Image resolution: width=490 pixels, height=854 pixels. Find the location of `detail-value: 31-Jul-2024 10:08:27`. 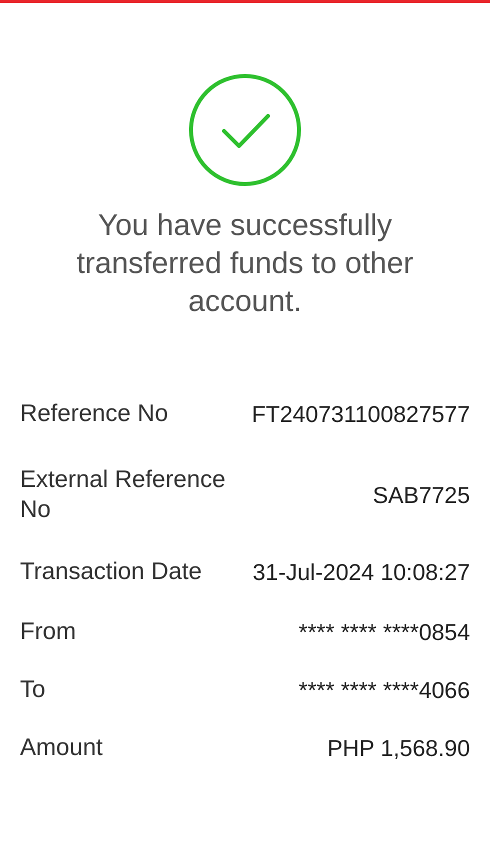

detail-value: 31-Jul-2024 10:08:27 is located at coordinates (361, 572).